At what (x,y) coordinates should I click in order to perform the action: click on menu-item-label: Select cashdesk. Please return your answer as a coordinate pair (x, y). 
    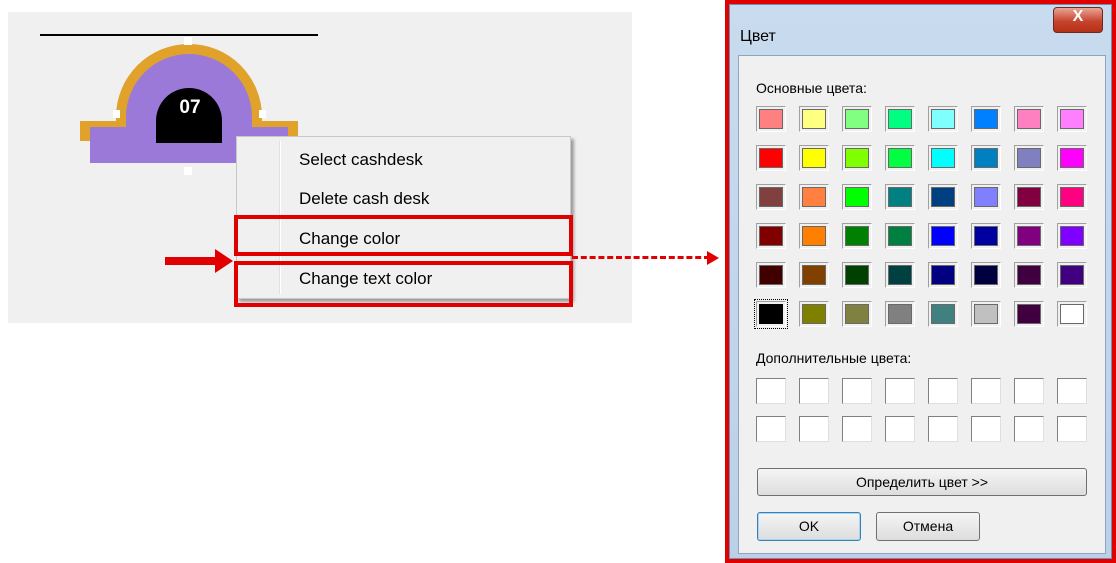
    Looking at the image, I should click on (361, 159).